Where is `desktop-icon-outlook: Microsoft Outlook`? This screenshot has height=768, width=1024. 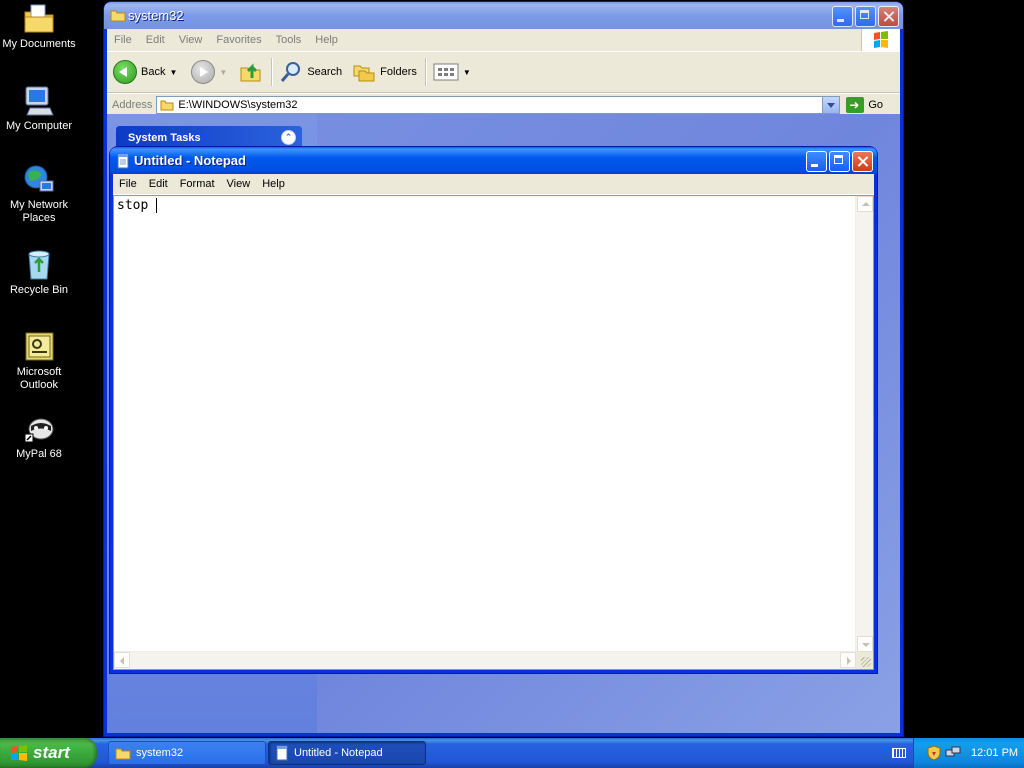
desktop-icon-outlook: Microsoft Outlook is located at coordinates (39, 361).